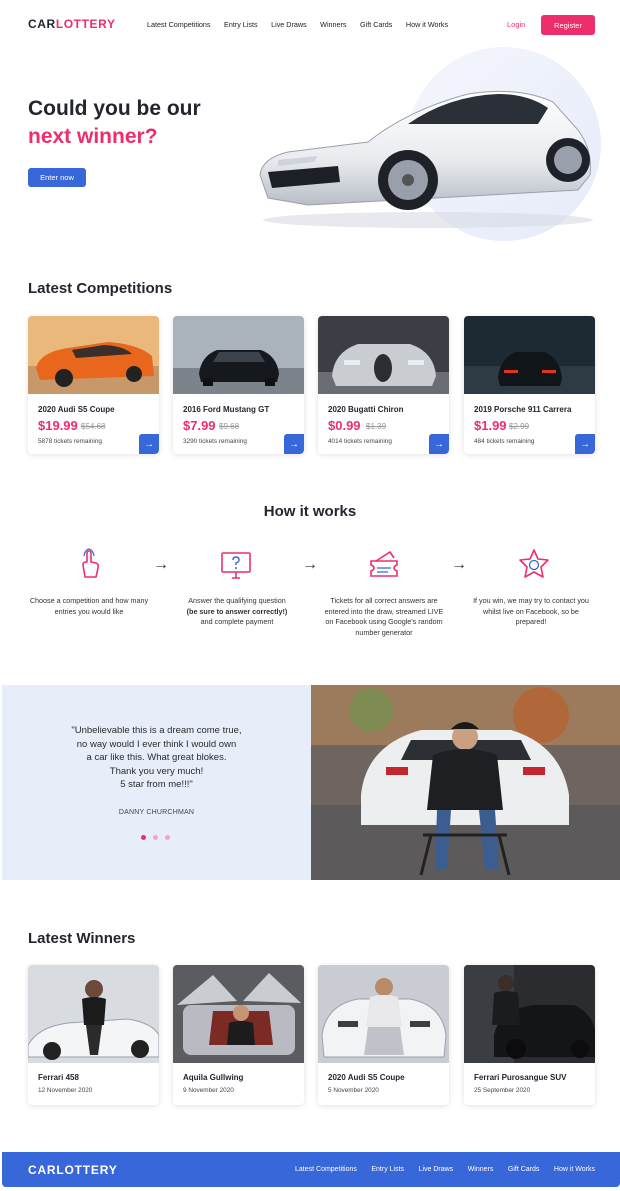 This screenshot has height=1191, width=620. What do you see at coordinates (383, 1014) in the screenshot?
I see `winner-photo-audi` at bounding box center [383, 1014].